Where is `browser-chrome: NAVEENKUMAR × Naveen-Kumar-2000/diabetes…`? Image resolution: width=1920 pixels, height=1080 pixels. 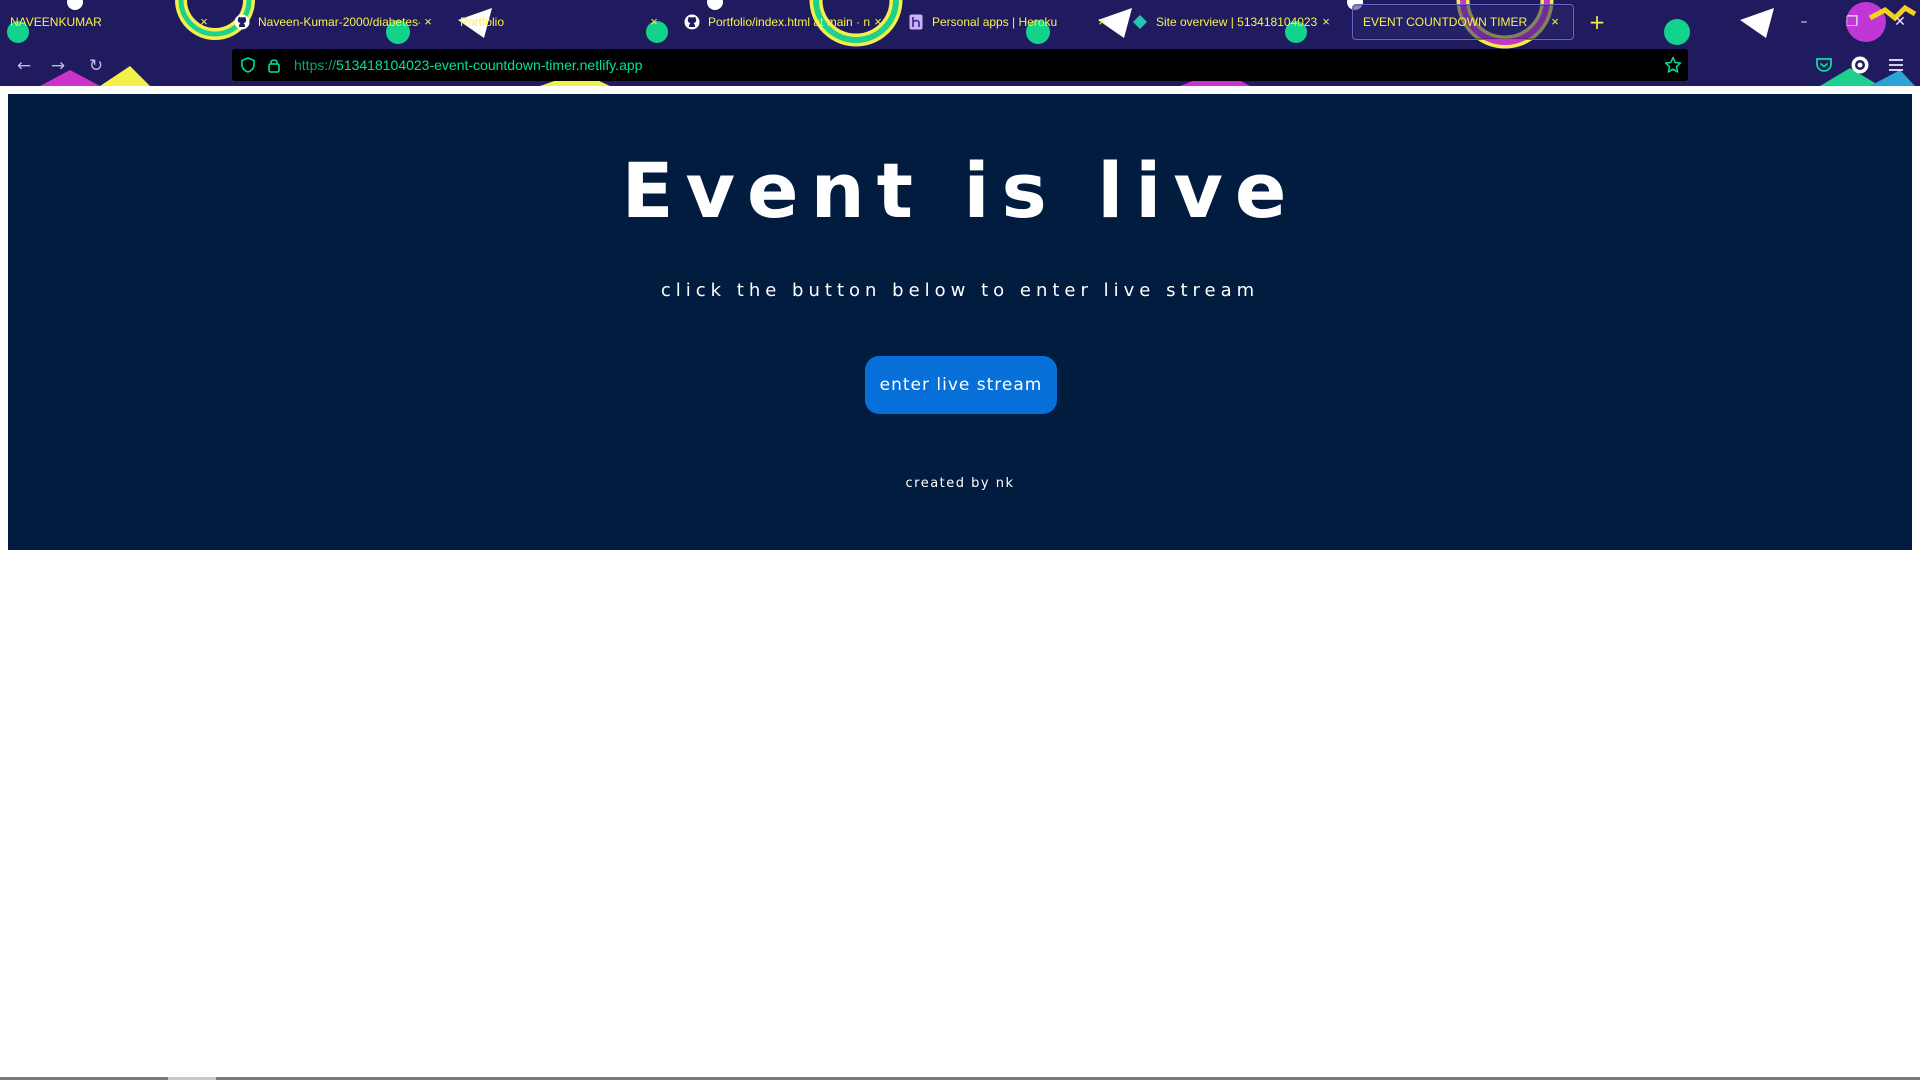 browser-chrome: NAVEENKUMAR × Naveen-Kumar-2000/diabetes… is located at coordinates (960, 43).